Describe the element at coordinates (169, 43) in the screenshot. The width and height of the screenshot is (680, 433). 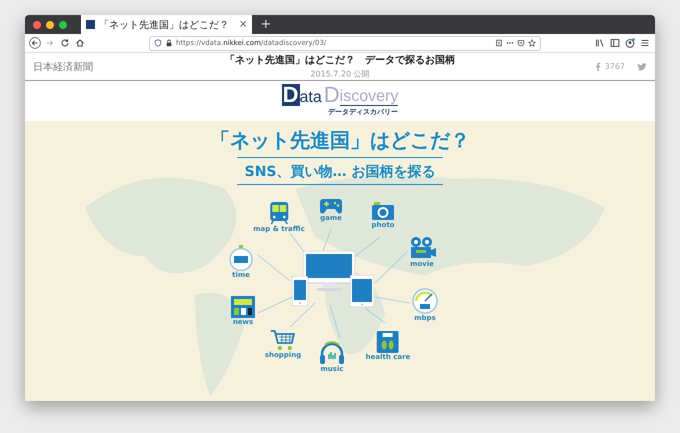
I see `lock-icon` at that location.